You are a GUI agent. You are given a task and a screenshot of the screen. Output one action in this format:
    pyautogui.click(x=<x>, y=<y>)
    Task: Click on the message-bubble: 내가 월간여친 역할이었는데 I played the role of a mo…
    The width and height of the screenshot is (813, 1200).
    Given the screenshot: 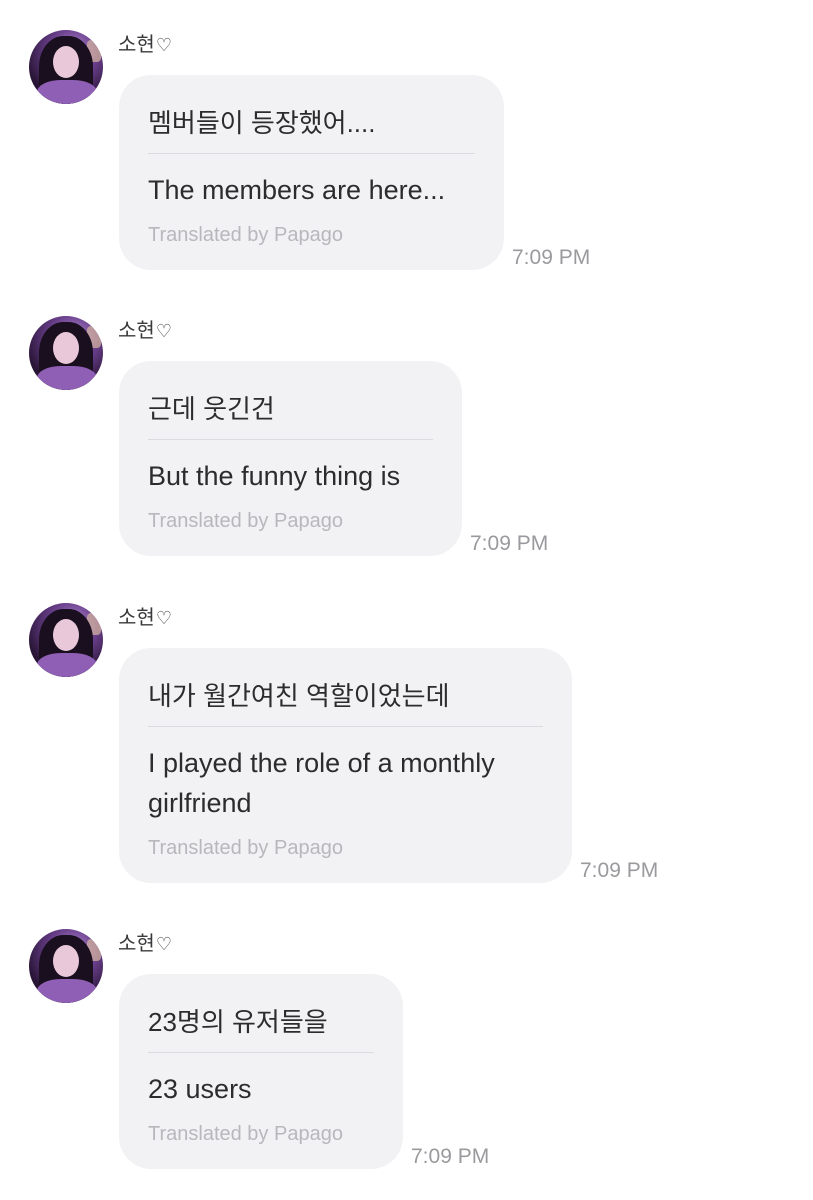 What is the action you would take?
    pyautogui.click(x=345, y=765)
    